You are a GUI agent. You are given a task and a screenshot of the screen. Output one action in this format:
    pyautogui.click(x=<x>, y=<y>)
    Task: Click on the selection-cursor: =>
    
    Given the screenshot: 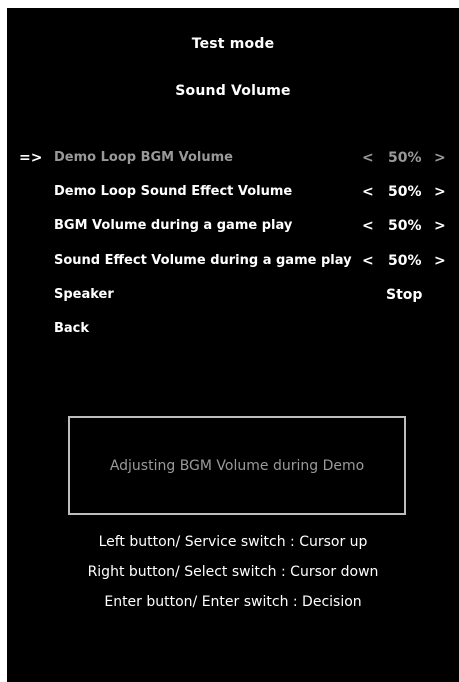 What is the action you would take?
    pyautogui.click(x=31, y=158)
    